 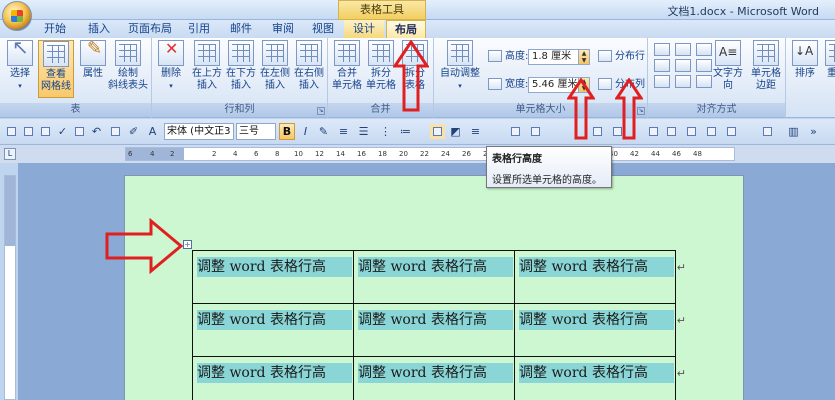 What do you see at coordinates (683, 49) in the screenshot?
I see `align-top-center-icon` at bounding box center [683, 49].